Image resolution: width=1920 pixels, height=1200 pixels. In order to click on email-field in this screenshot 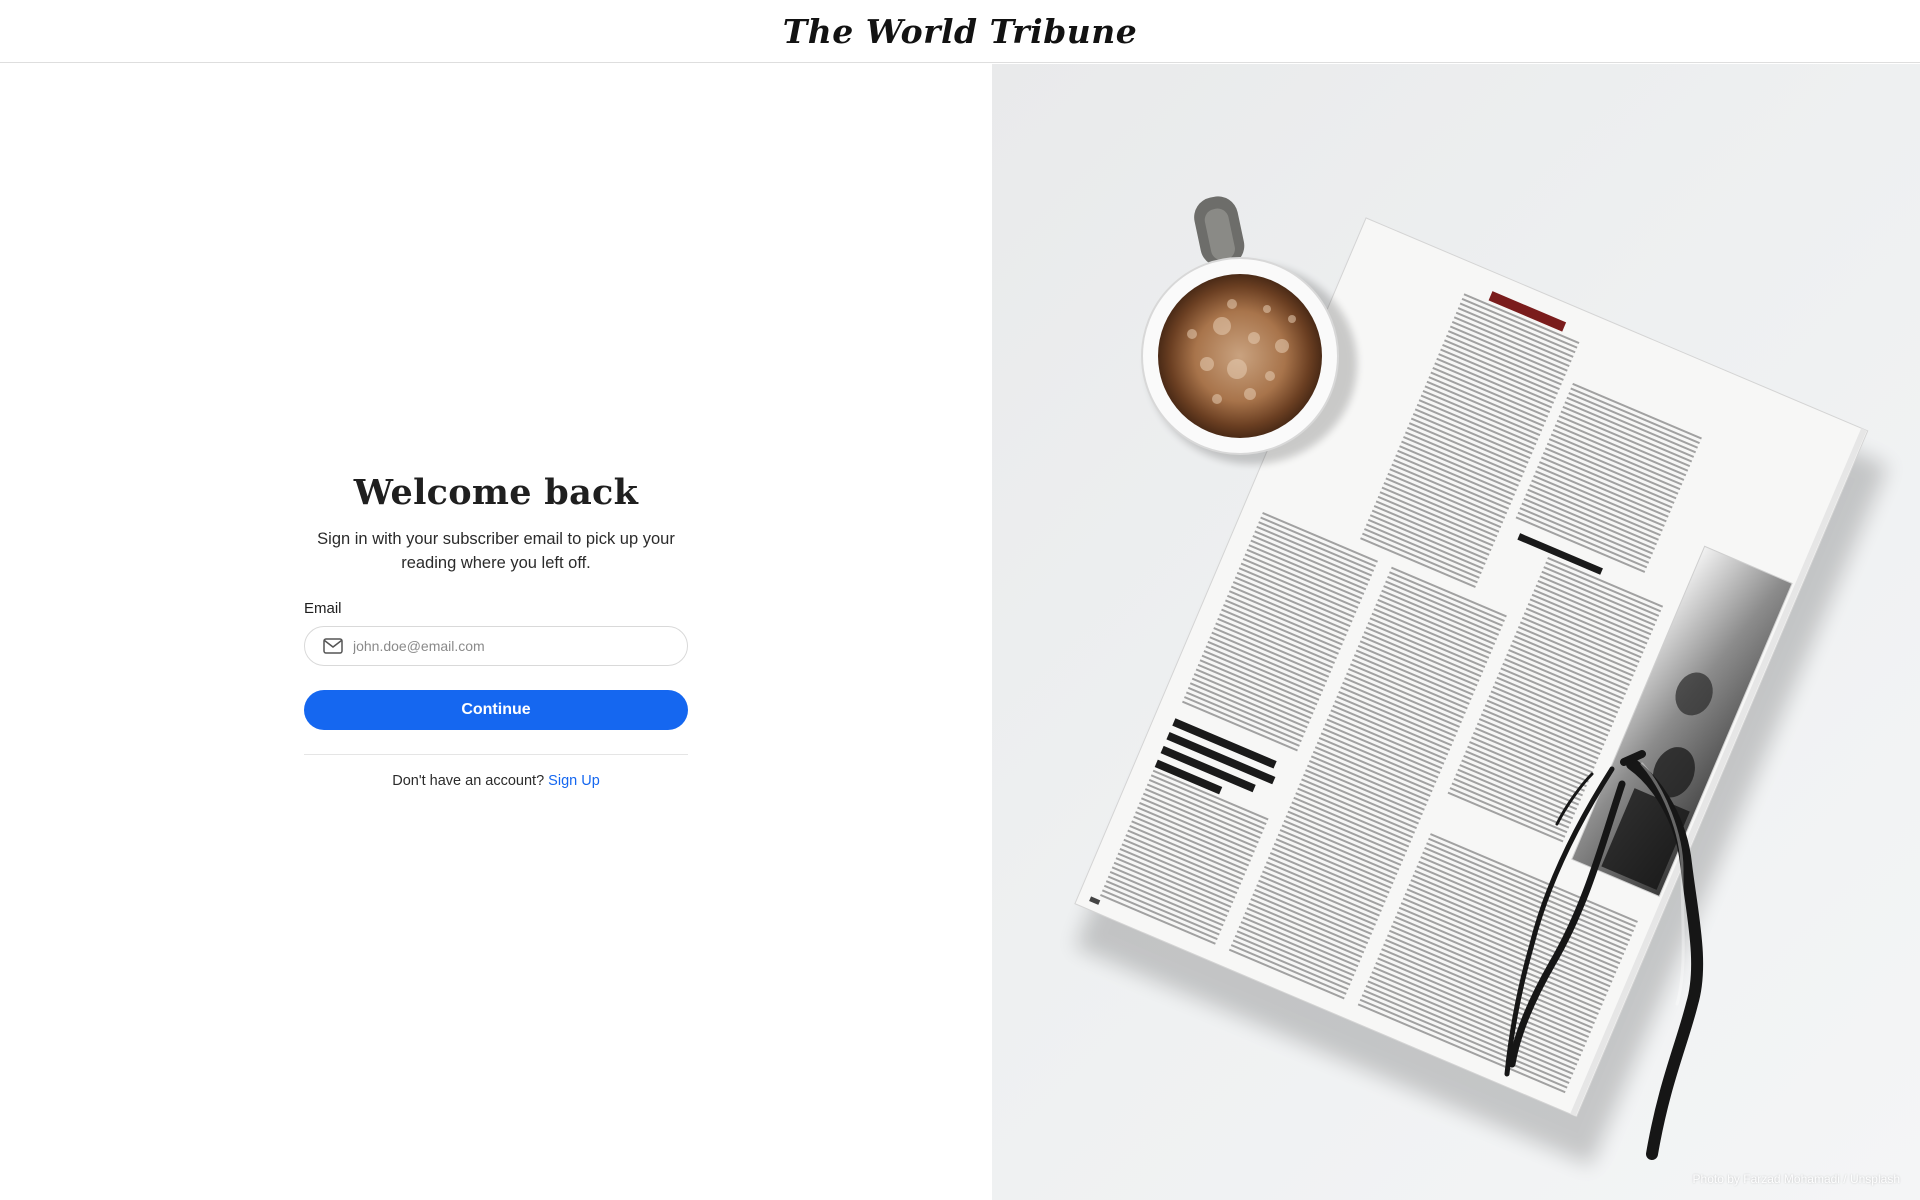, I will do `click(496, 646)`.